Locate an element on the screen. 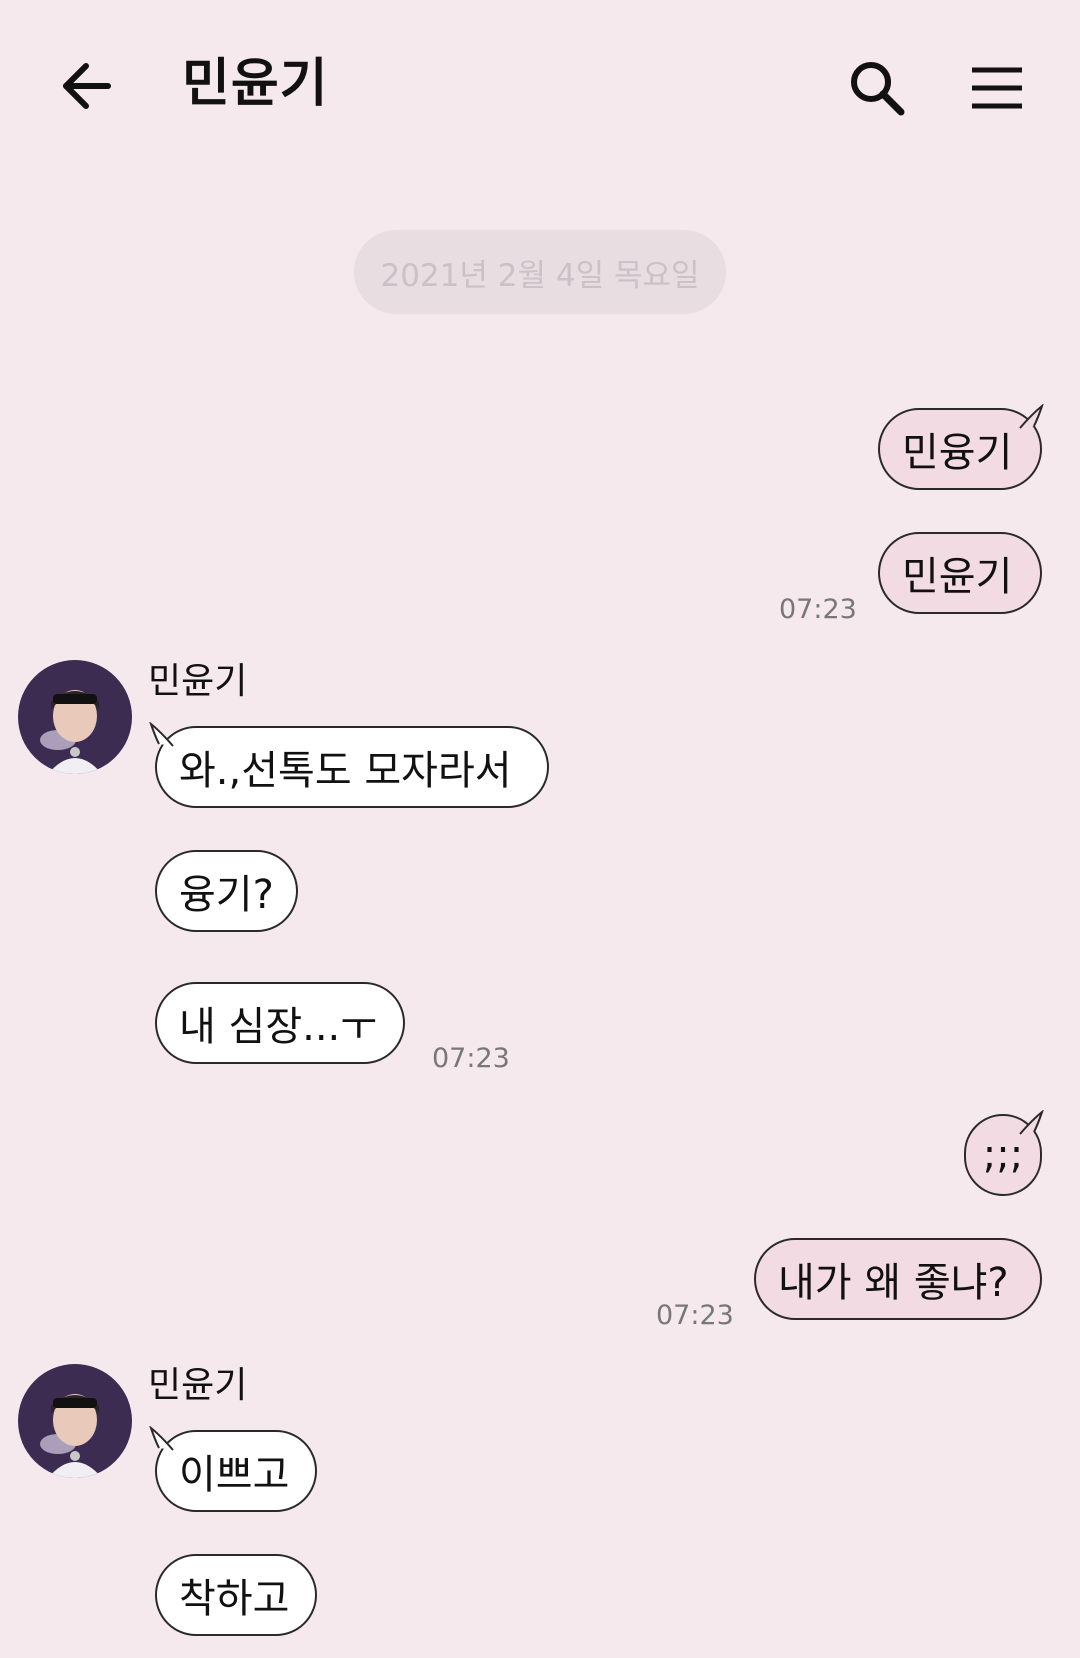  date-divider-label: 2021년 2월 4일 목요일 is located at coordinates (540, 275).